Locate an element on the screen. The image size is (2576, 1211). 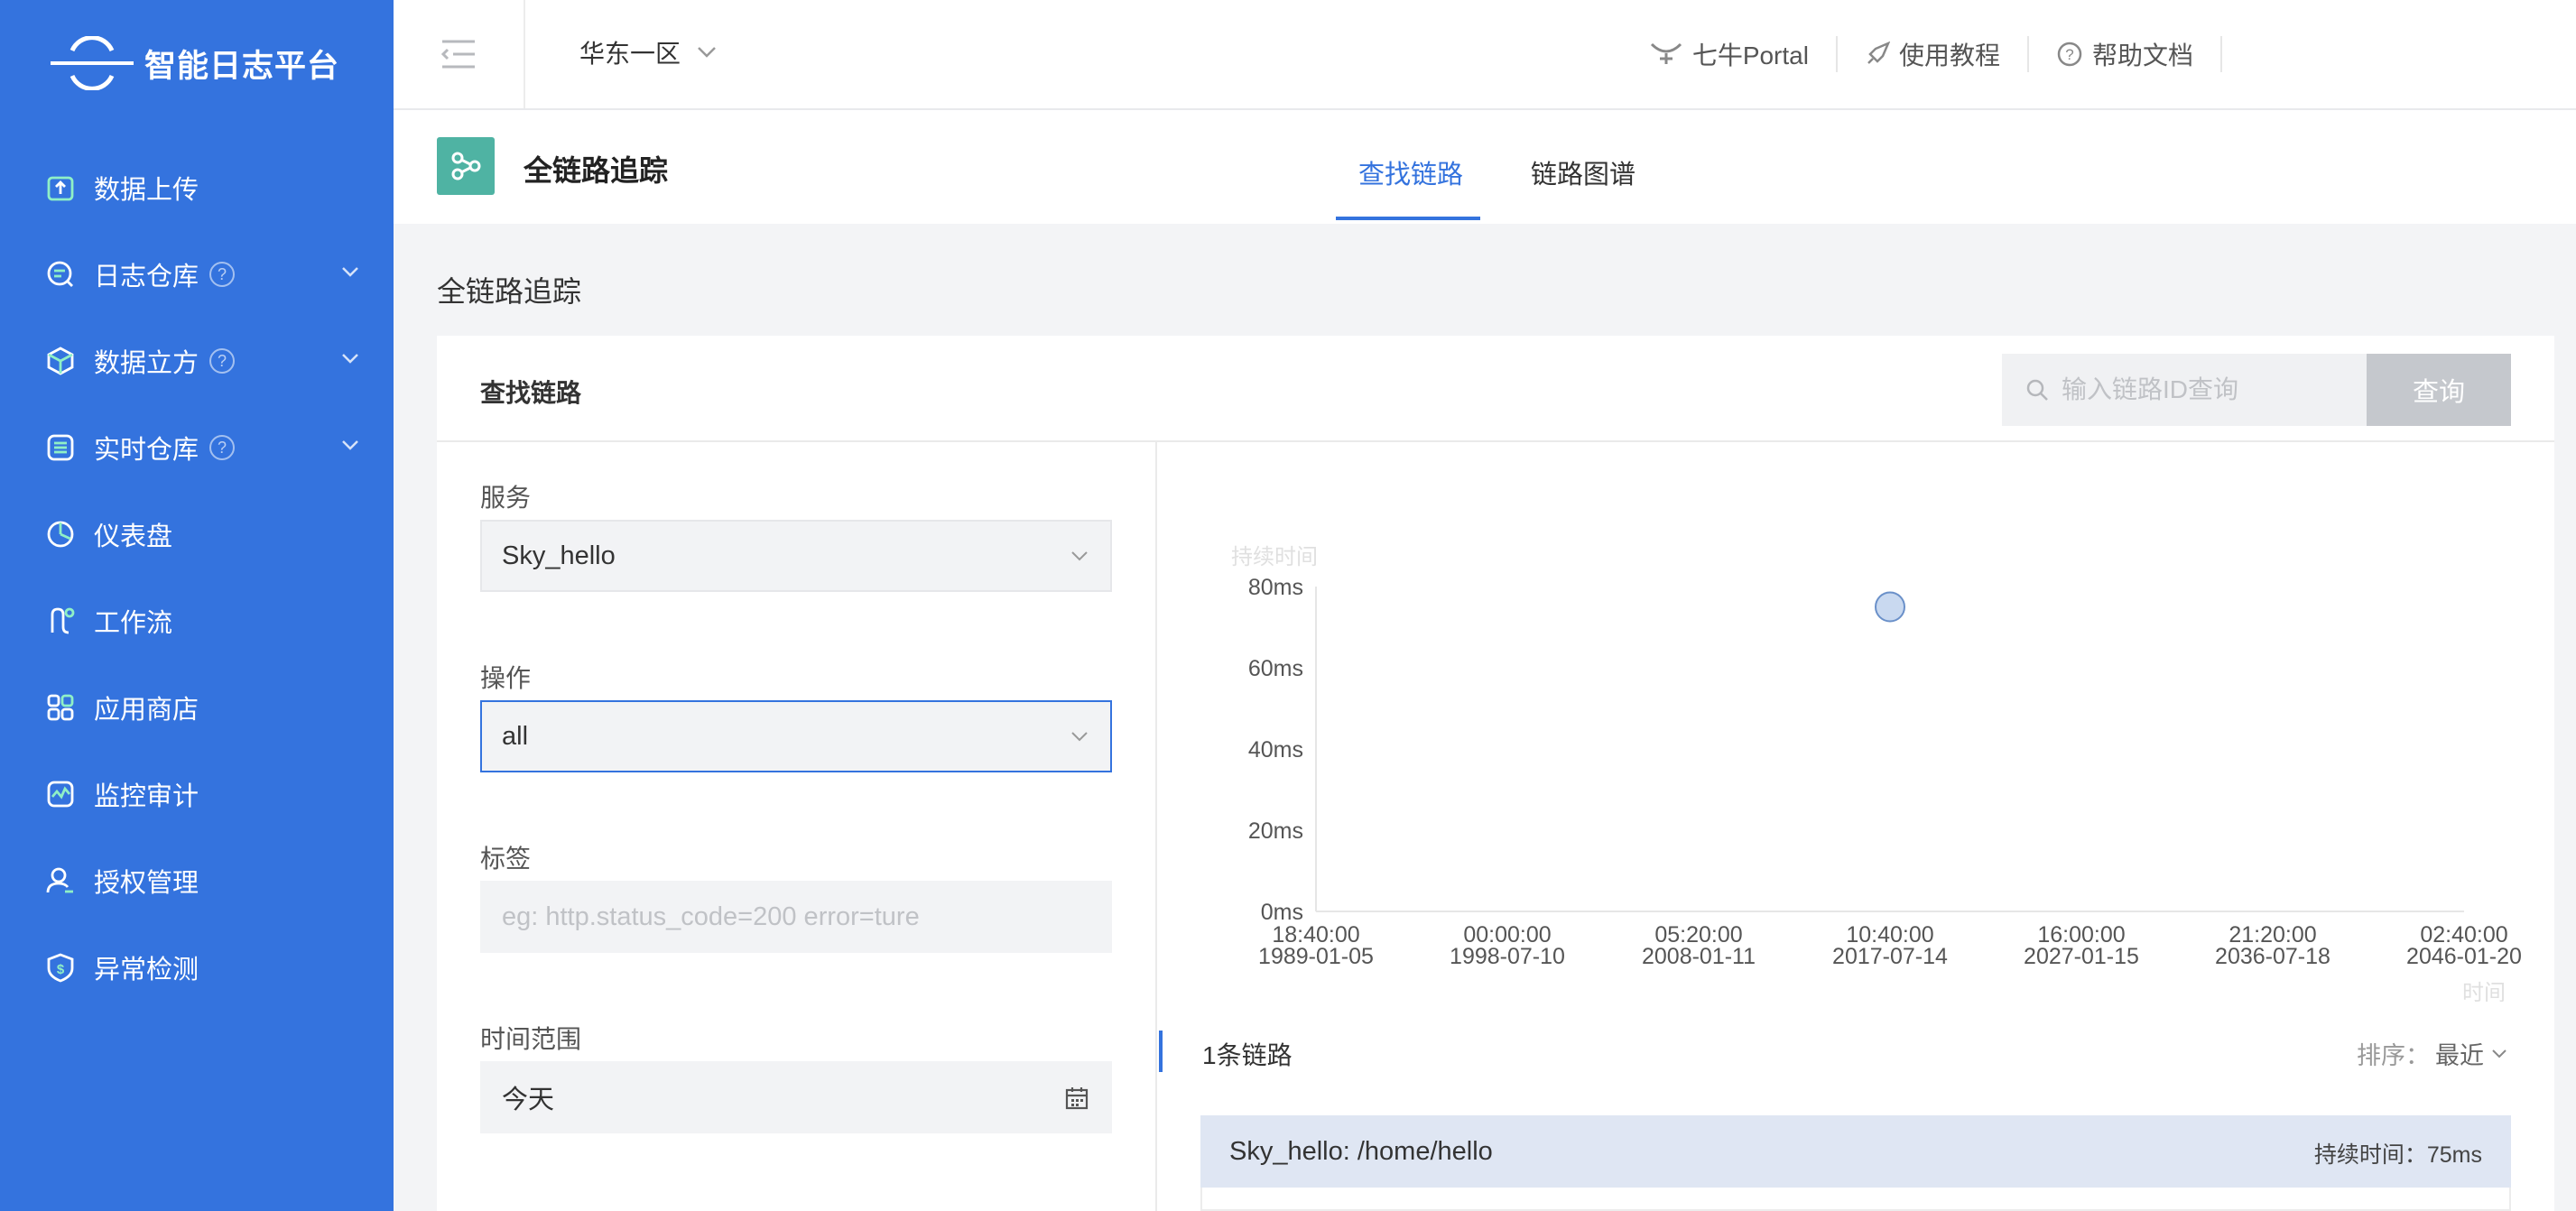
upload-icon is located at coordinates (61, 188).